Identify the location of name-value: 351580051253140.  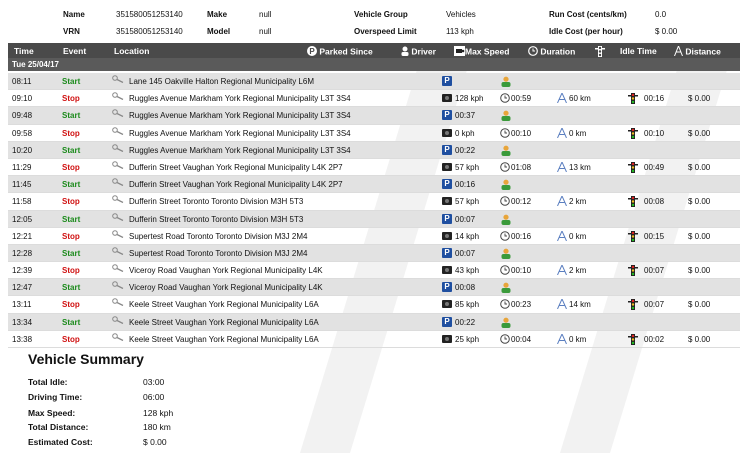
(149, 14).